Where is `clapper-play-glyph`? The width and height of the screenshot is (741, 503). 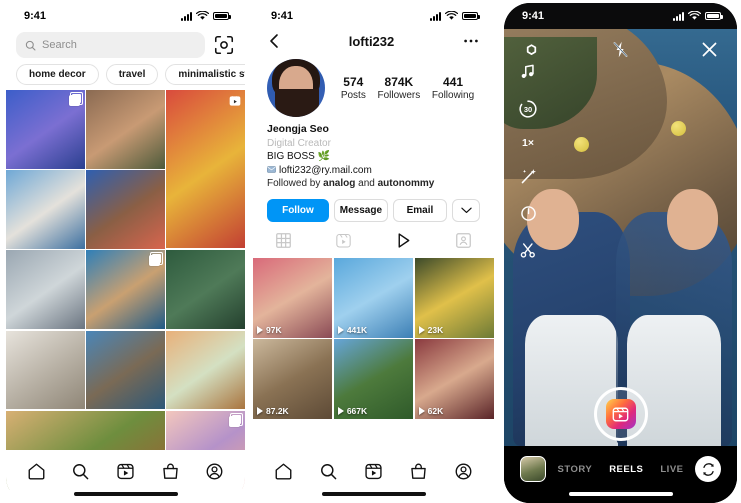
clapper-play-glyph is located at coordinates (620, 414).